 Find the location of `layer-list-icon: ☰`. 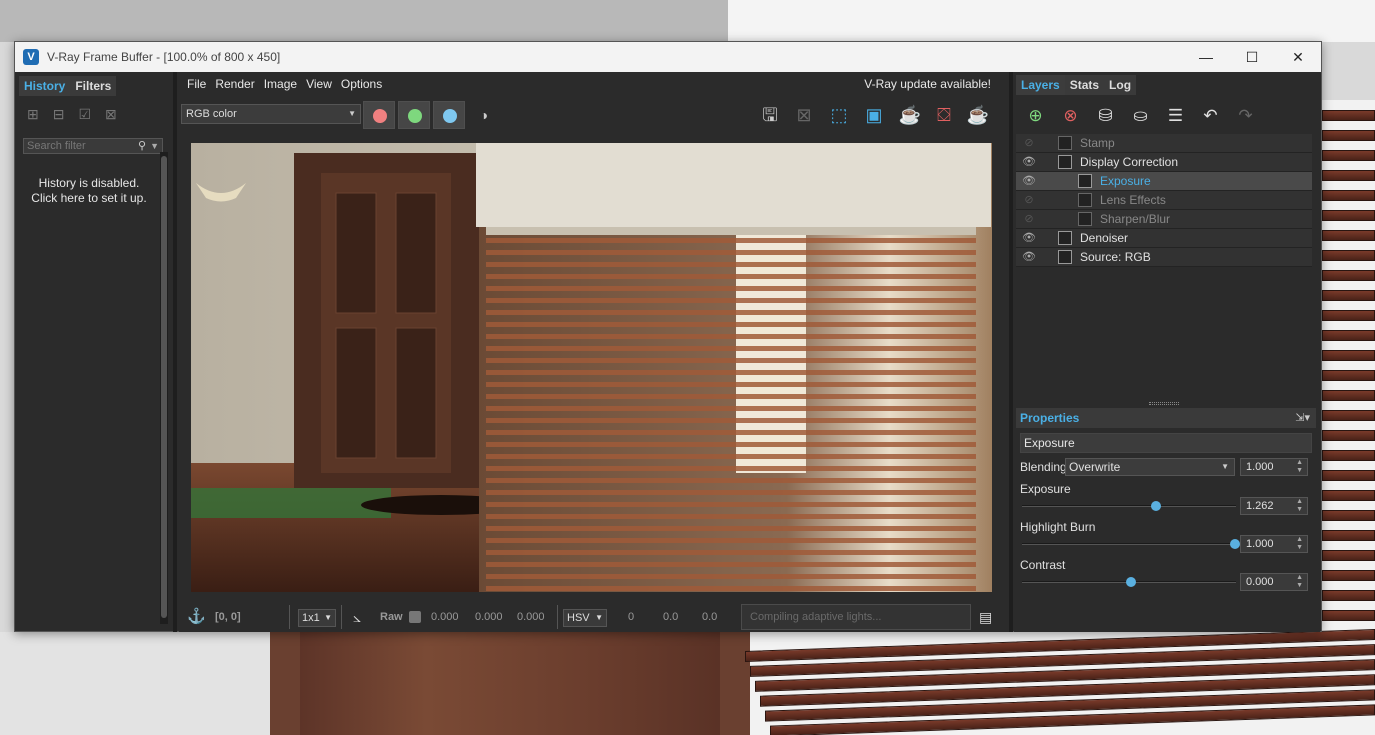

layer-list-icon: ☰ is located at coordinates (1175, 116).